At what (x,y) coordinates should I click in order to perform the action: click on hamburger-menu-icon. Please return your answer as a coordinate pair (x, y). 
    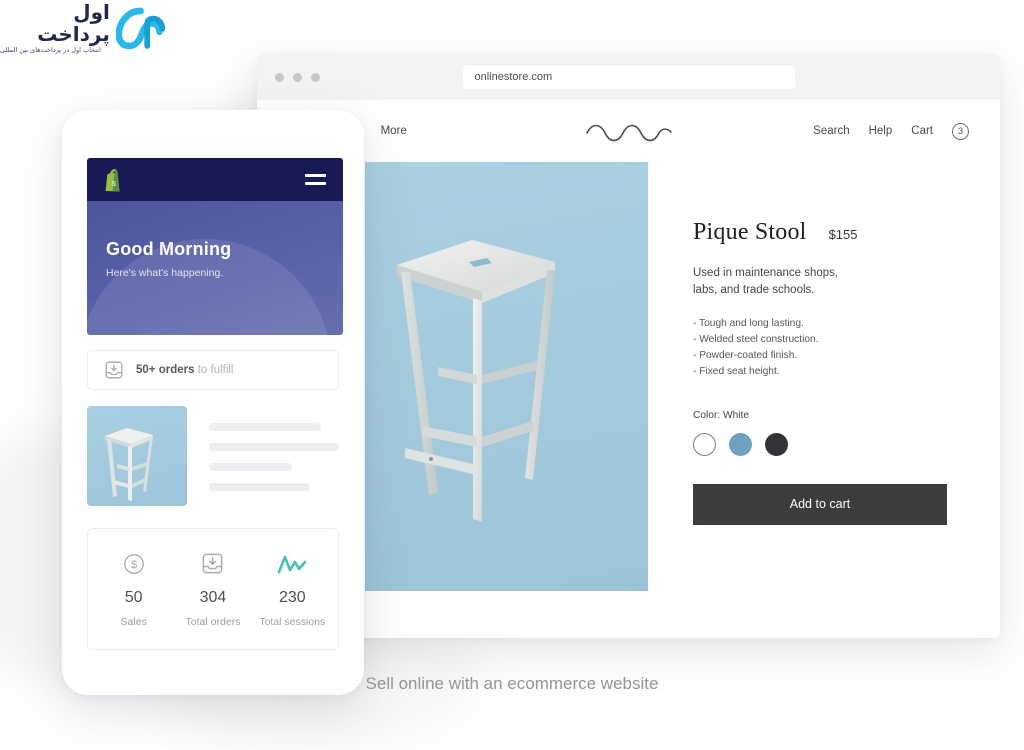
    Looking at the image, I should click on (315, 179).